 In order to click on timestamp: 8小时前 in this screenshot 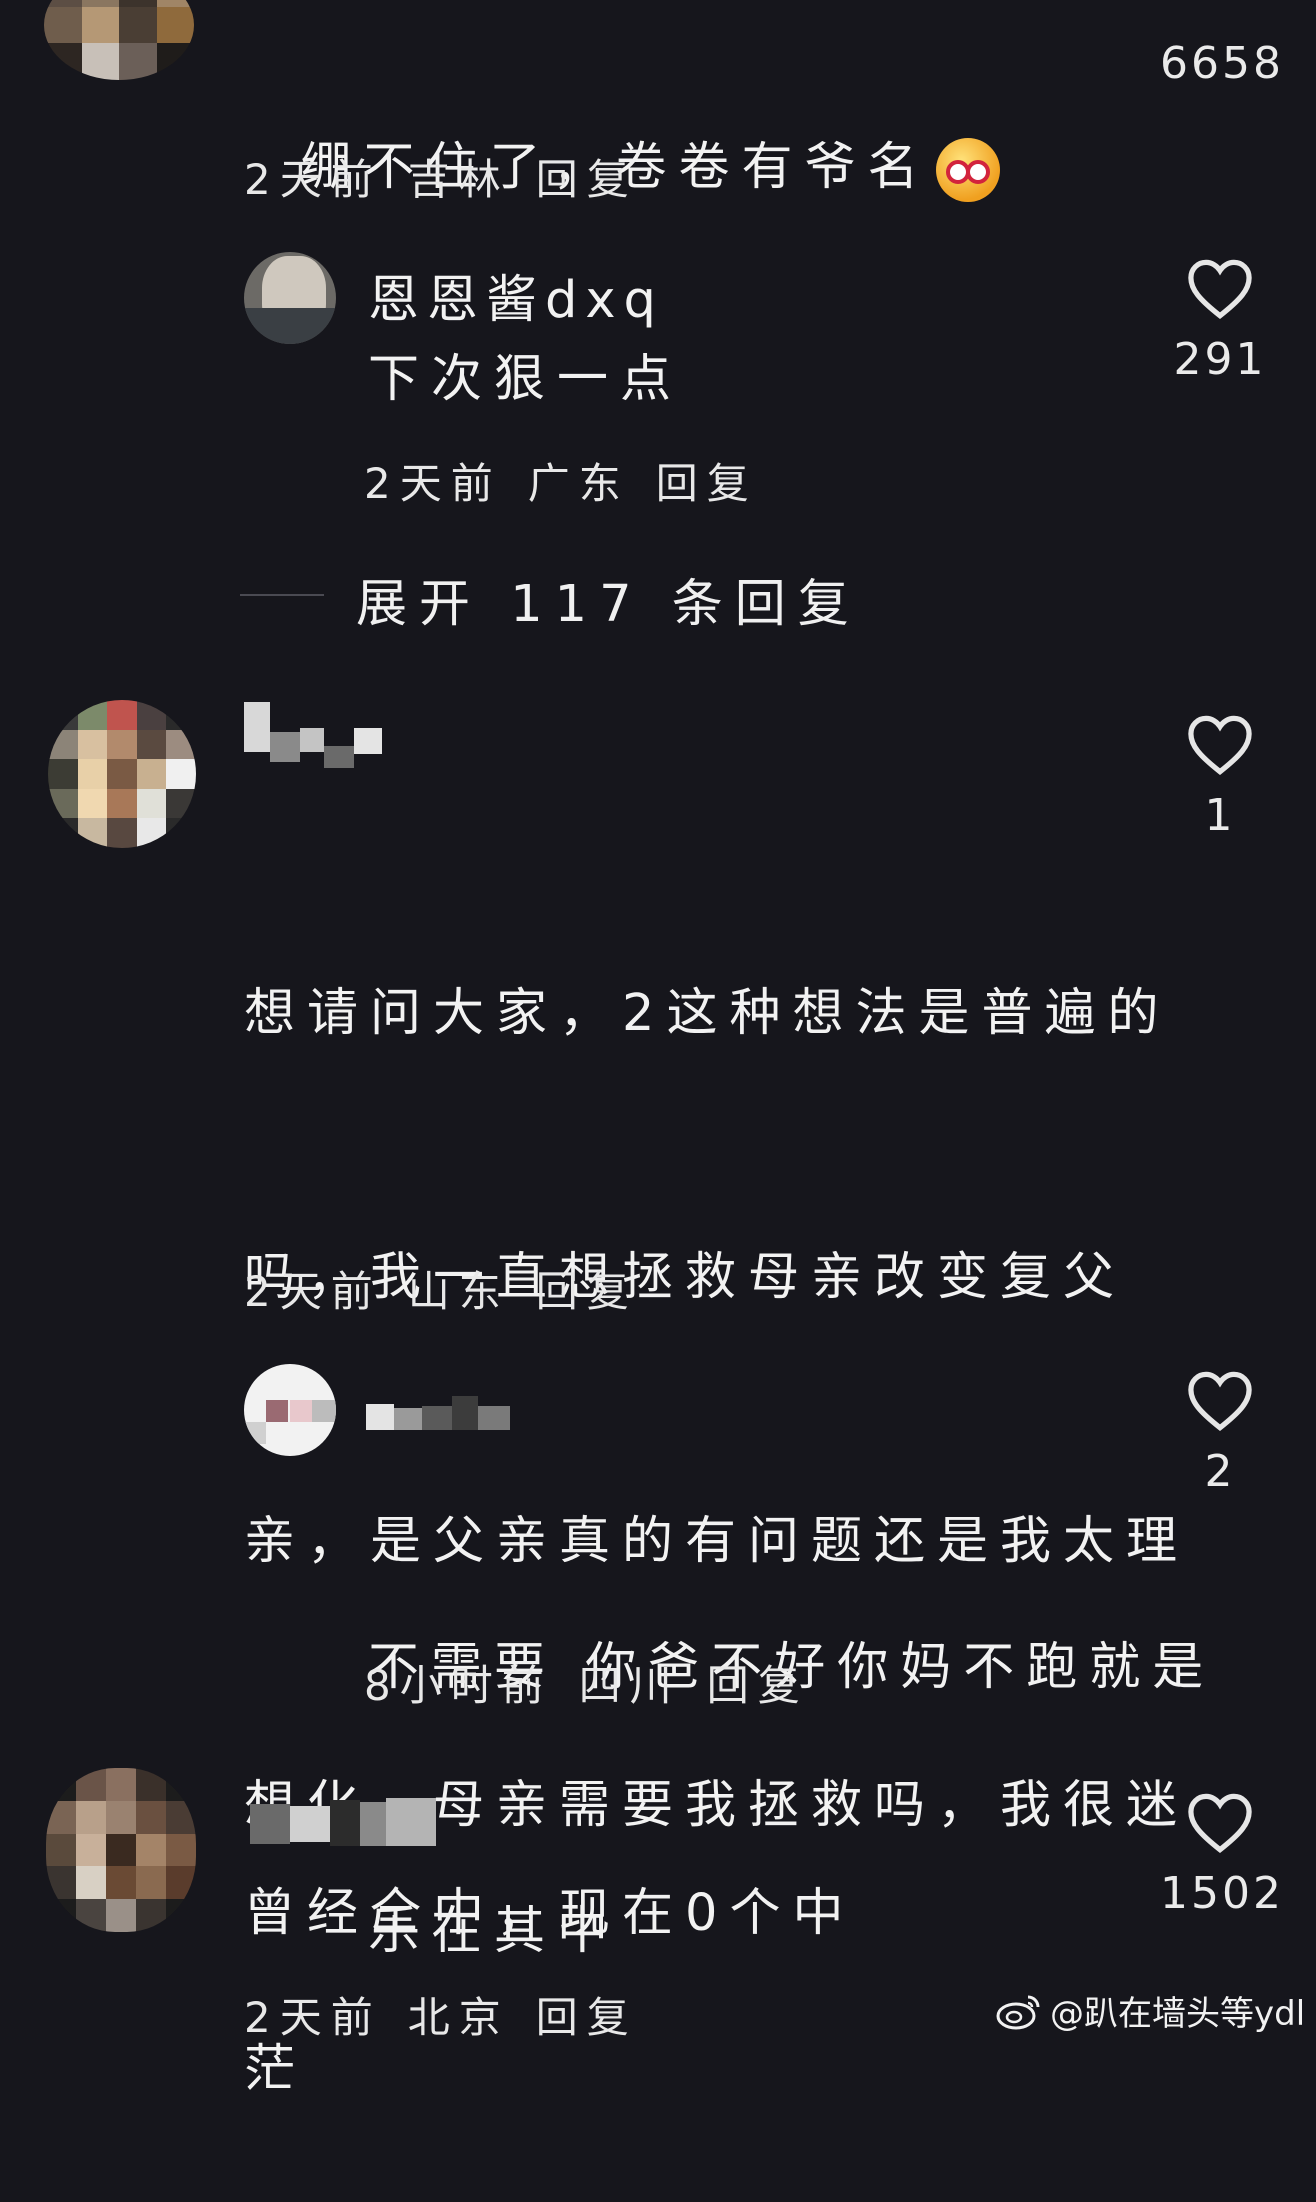, I will do `click(458, 1685)`.